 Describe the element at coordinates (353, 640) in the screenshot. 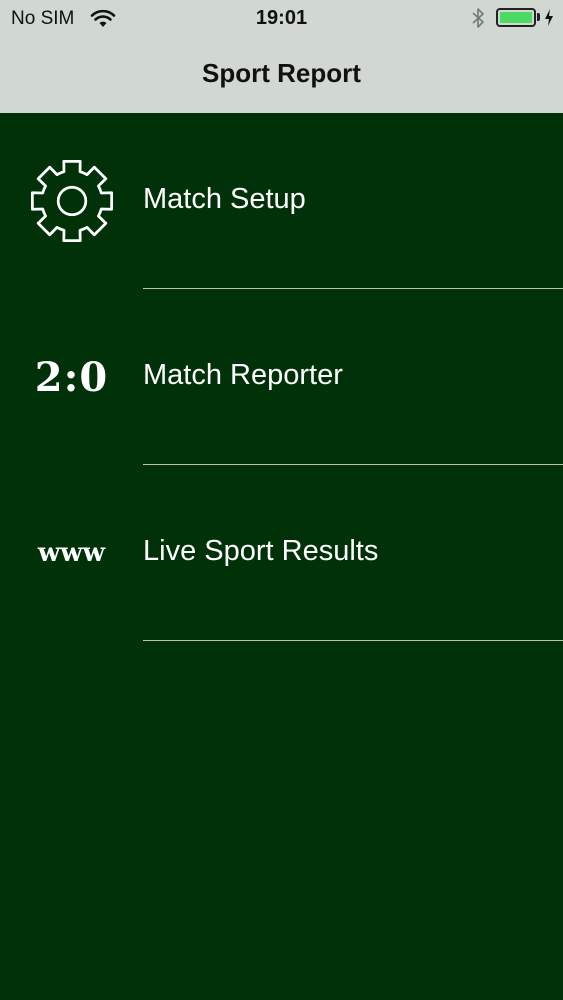

I see `divider` at that location.